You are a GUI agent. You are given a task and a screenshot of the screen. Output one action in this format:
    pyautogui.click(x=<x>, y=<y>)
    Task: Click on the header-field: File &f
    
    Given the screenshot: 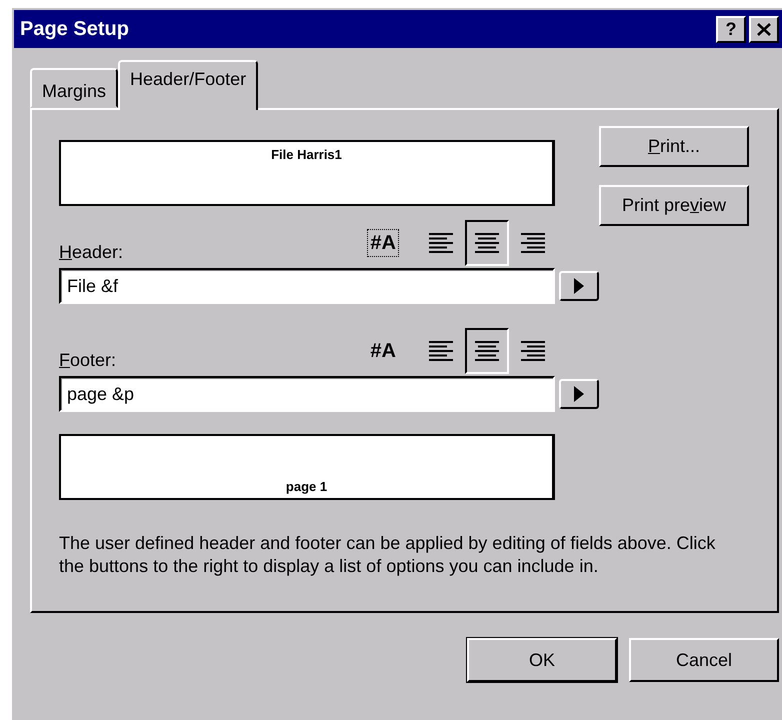 What is the action you would take?
    pyautogui.click(x=307, y=286)
    